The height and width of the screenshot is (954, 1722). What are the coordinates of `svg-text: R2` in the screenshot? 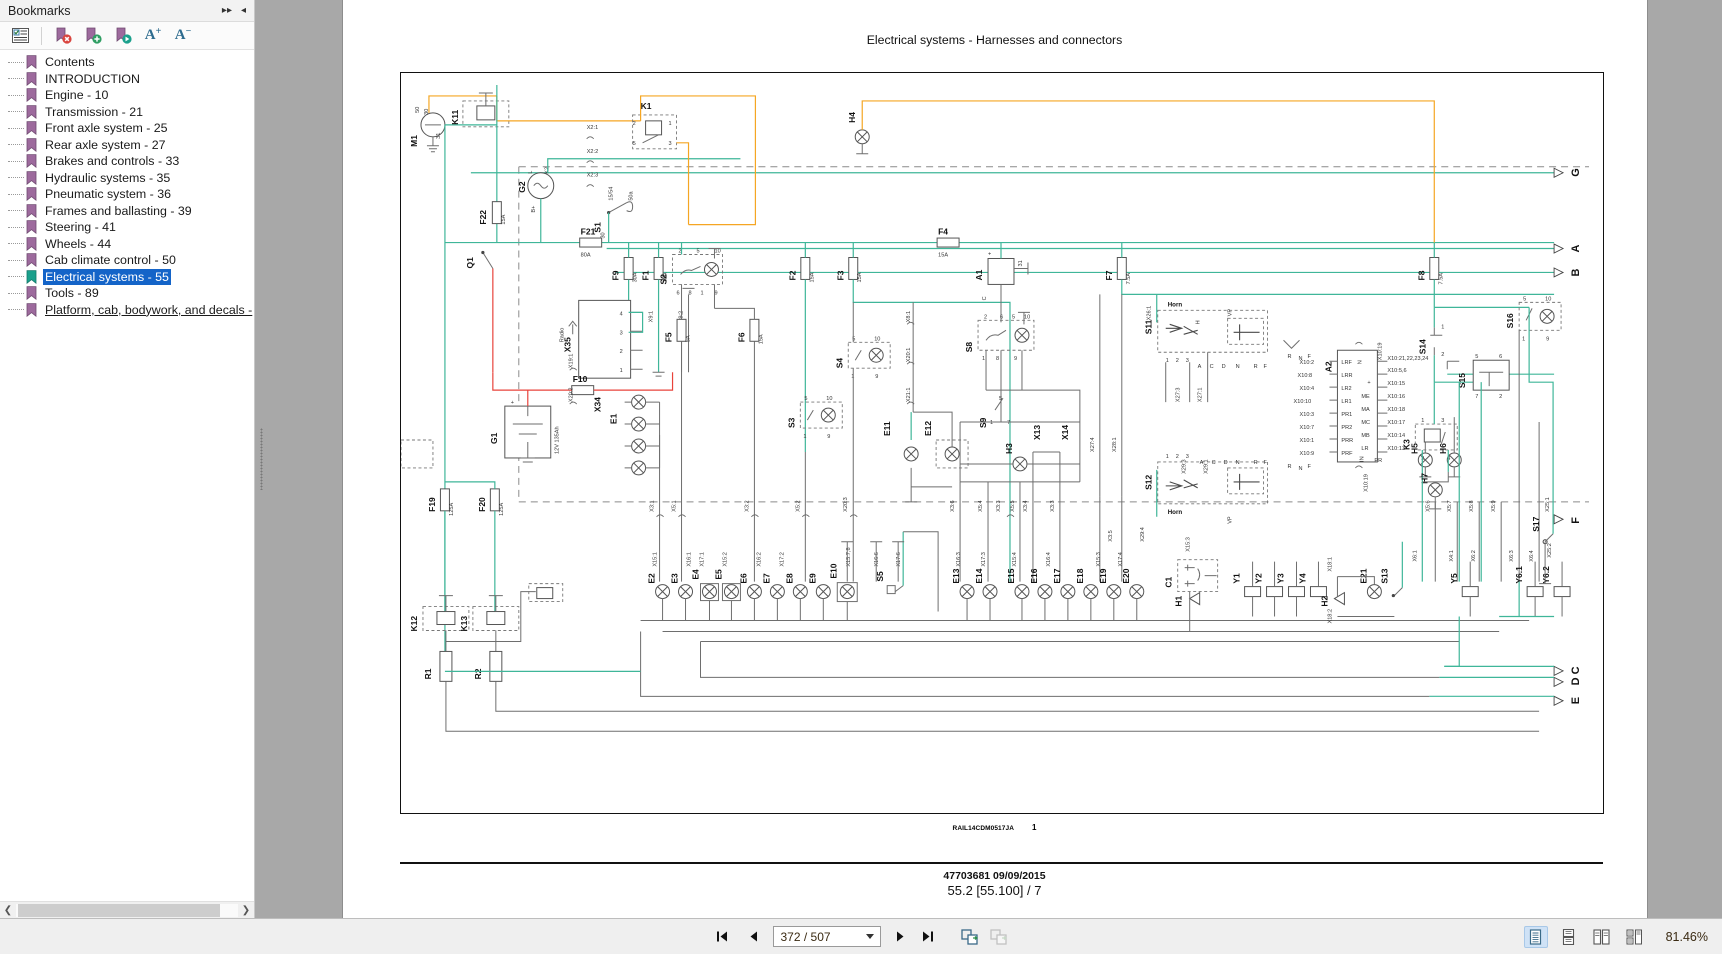 It's located at (477, 673).